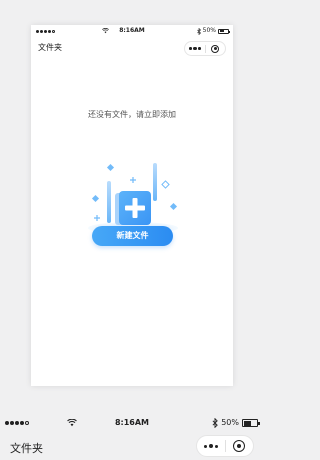 The width and height of the screenshot is (320, 460). Describe the element at coordinates (132, 31) in the screenshot. I see `status-bar: 8:16AM 50%` at that location.